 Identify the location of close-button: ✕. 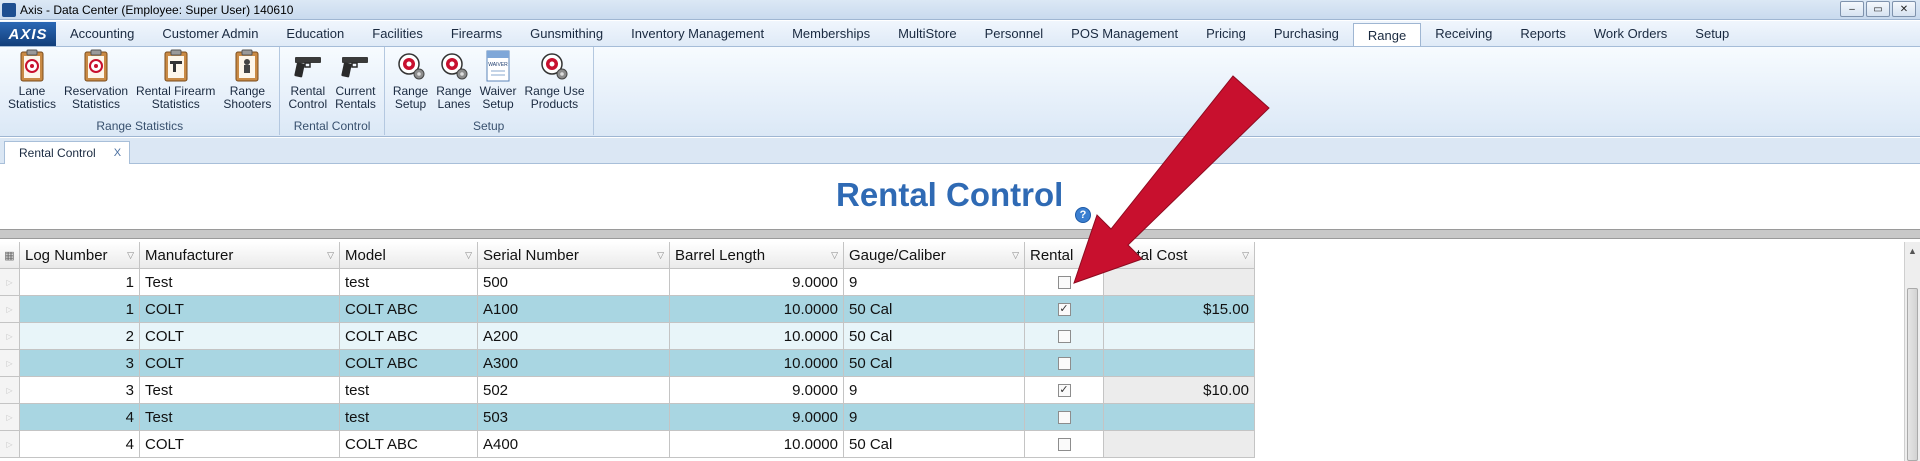
(1904, 9).